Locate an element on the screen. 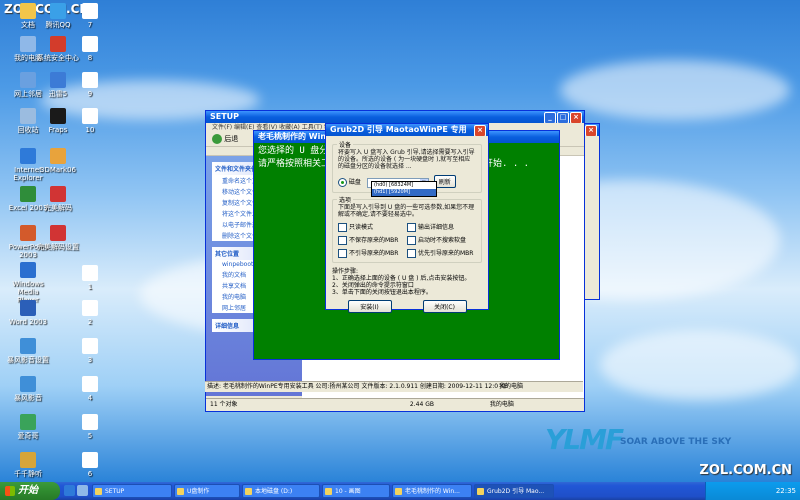 The height and width of the screenshot is (500, 800). option-label: 输出详细信息 is located at coordinates (436, 227).